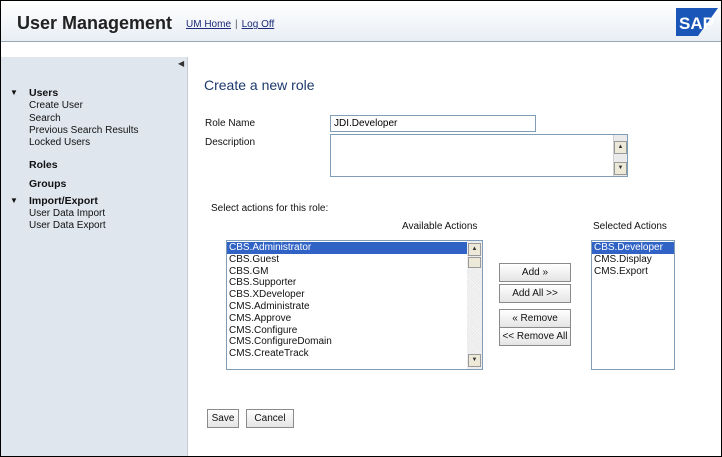 This screenshot has width=722, height=457. I want to click on sidebar-item-user-data-import: User Data Import, so click(67, 213).